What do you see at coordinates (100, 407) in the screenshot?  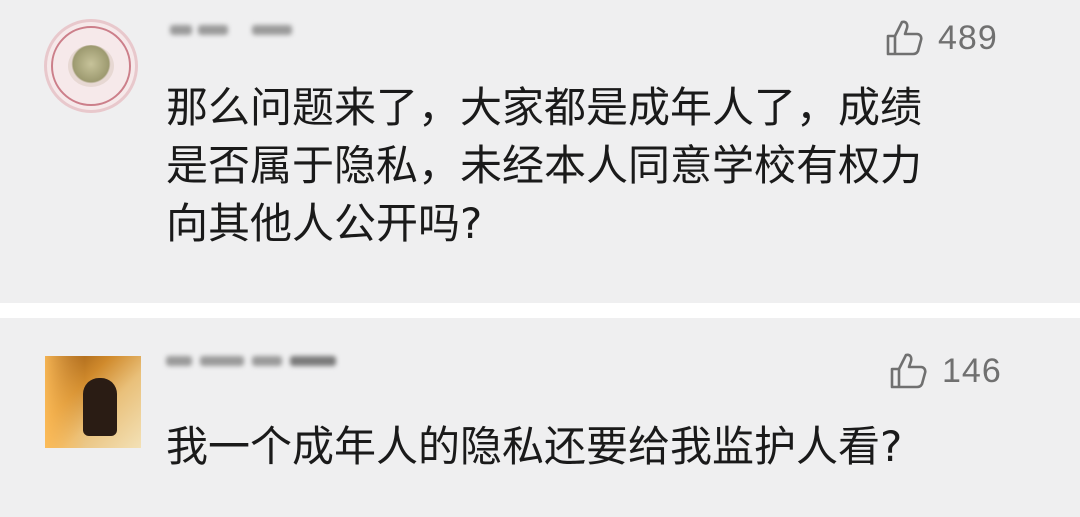 I see `avatar-figure` at bounding box center [100, 407].